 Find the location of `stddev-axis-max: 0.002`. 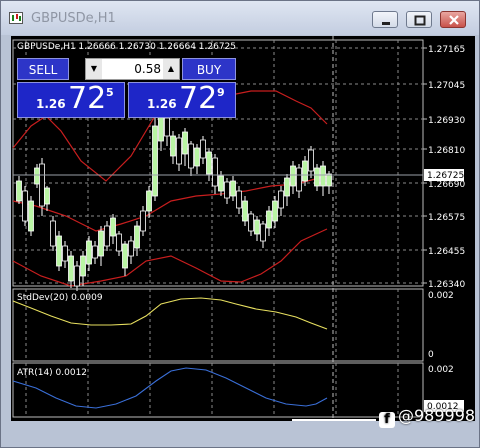

stddev-axis-max: 0.002 is located at coordinates (441, 296).